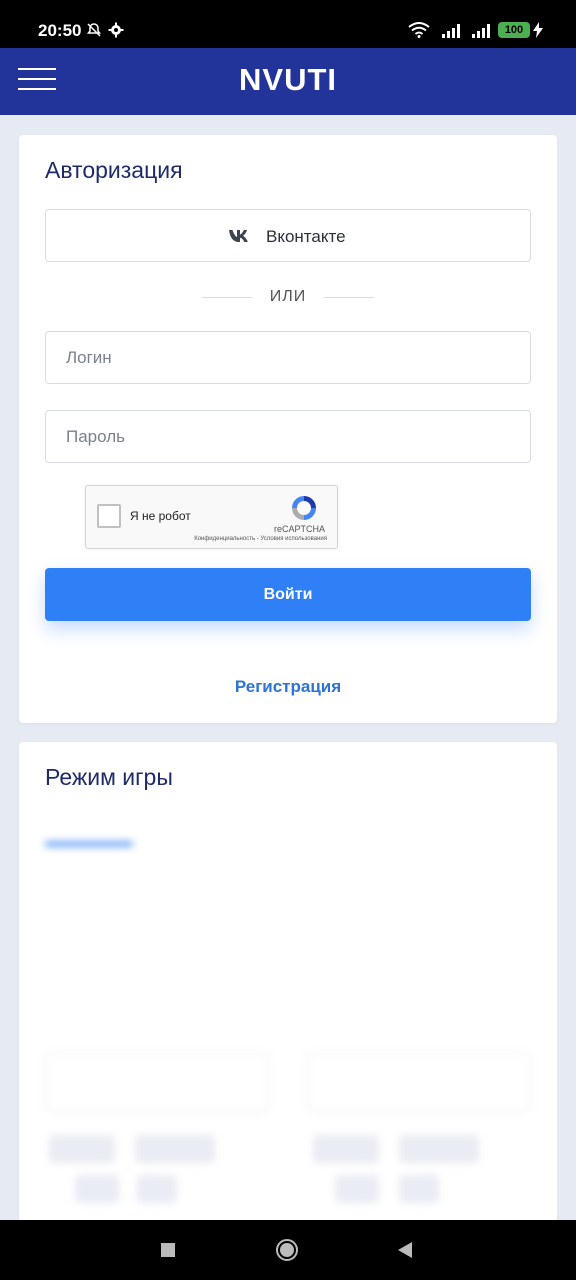 Image resolution: width=576 pixels, height=1280 pixels. Describe the element at coordinates (419, 30) in the screenshot. I see `wifi-icon` at that location.